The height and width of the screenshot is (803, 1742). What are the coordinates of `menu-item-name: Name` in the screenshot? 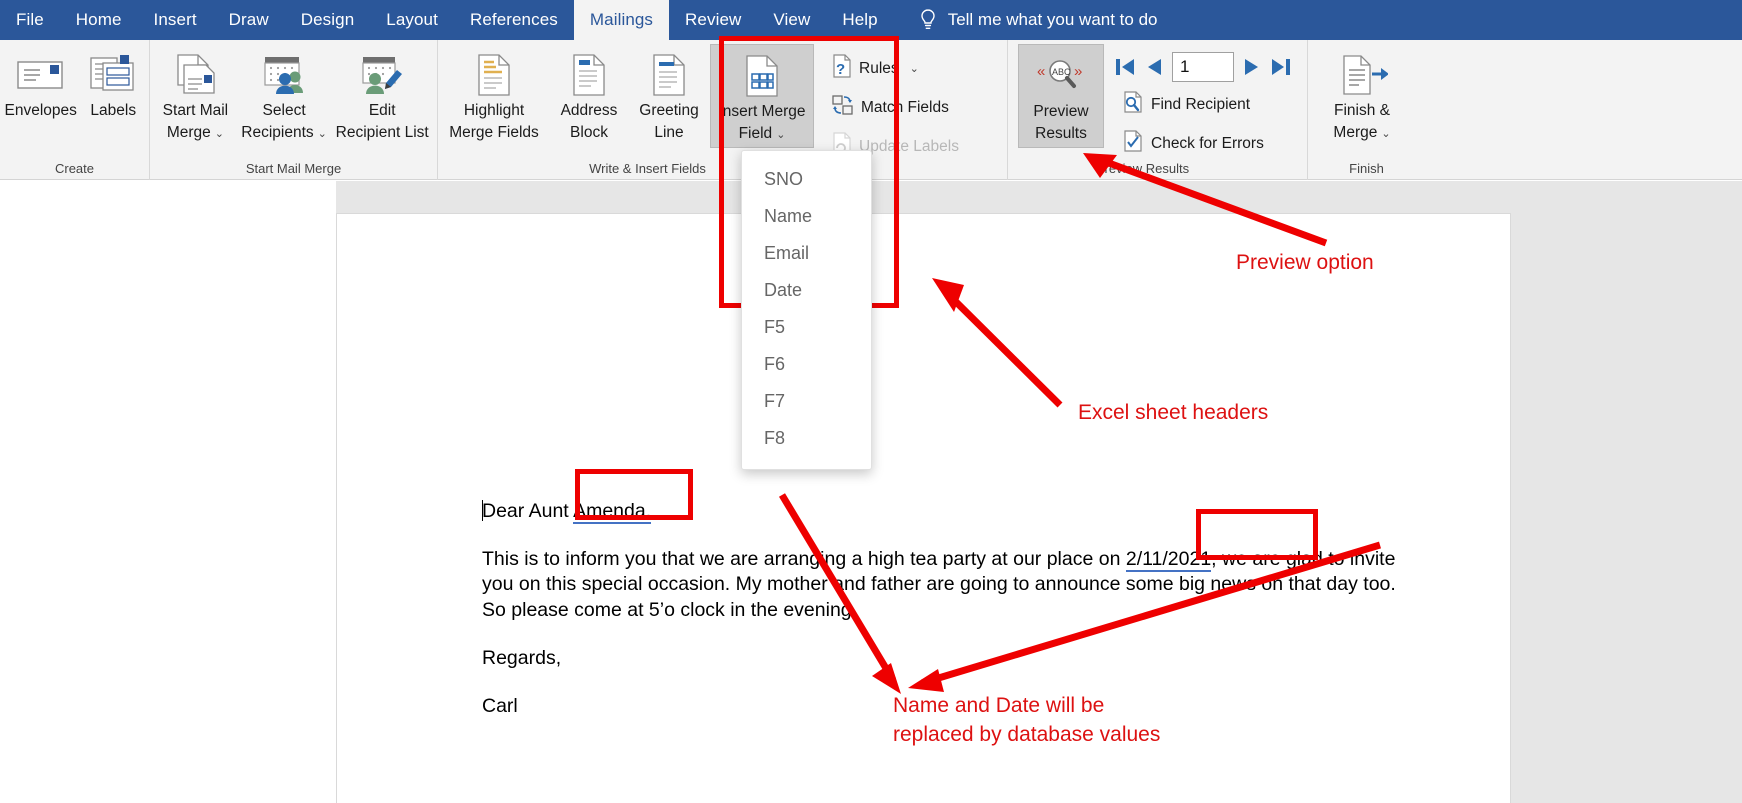 It's located at (806, 216).